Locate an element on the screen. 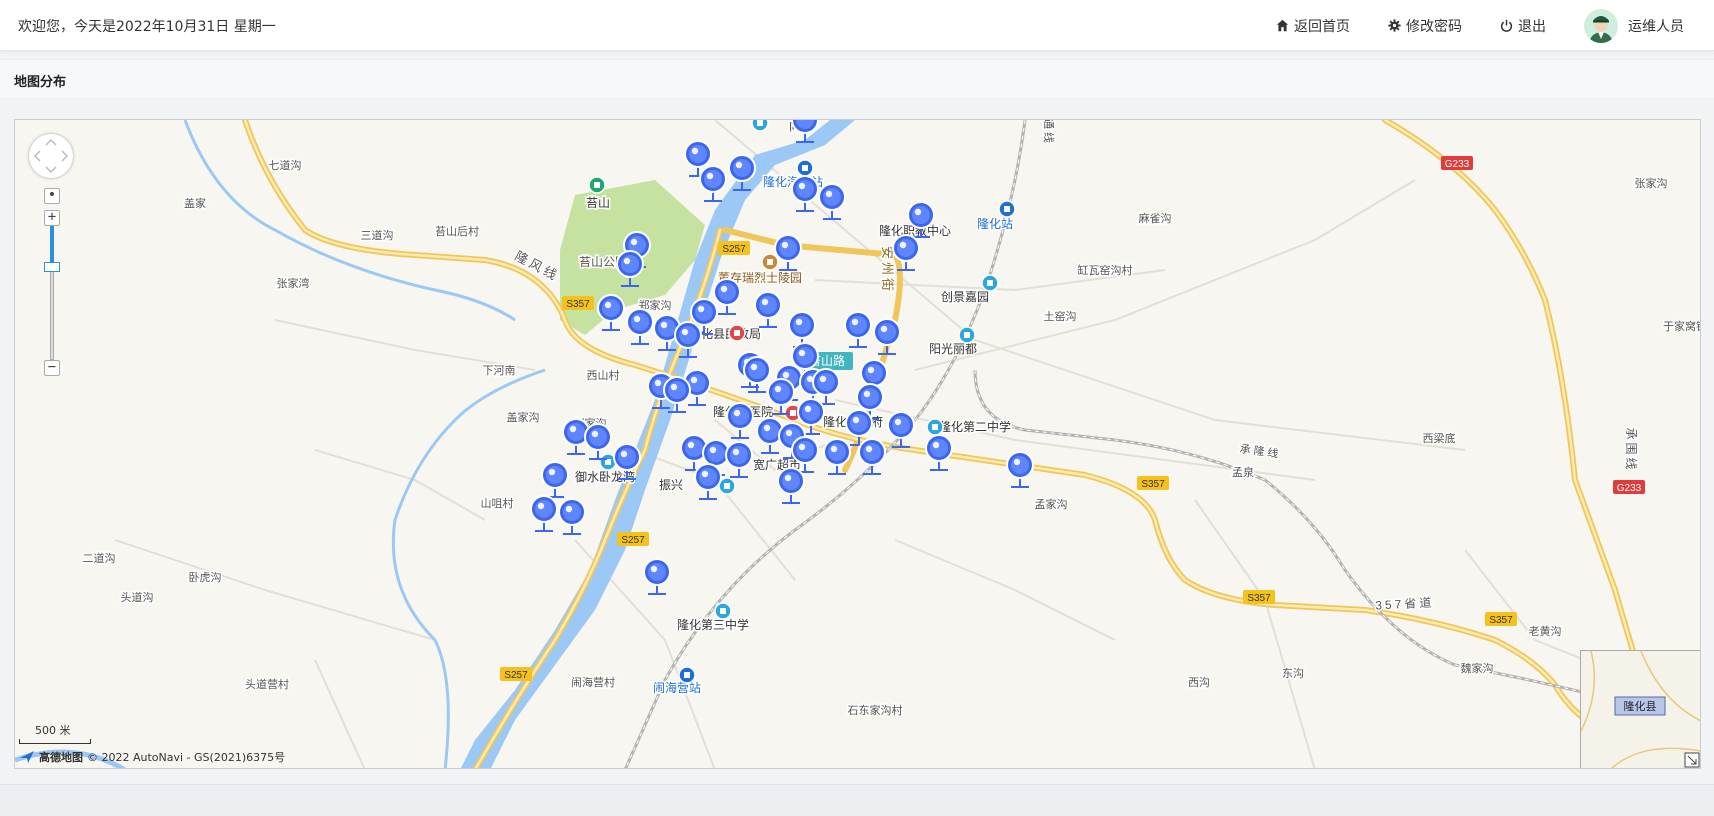 This screenshot has height=816, width=1714. scale-bar: 500 米 is located at coordinates (55, 733).